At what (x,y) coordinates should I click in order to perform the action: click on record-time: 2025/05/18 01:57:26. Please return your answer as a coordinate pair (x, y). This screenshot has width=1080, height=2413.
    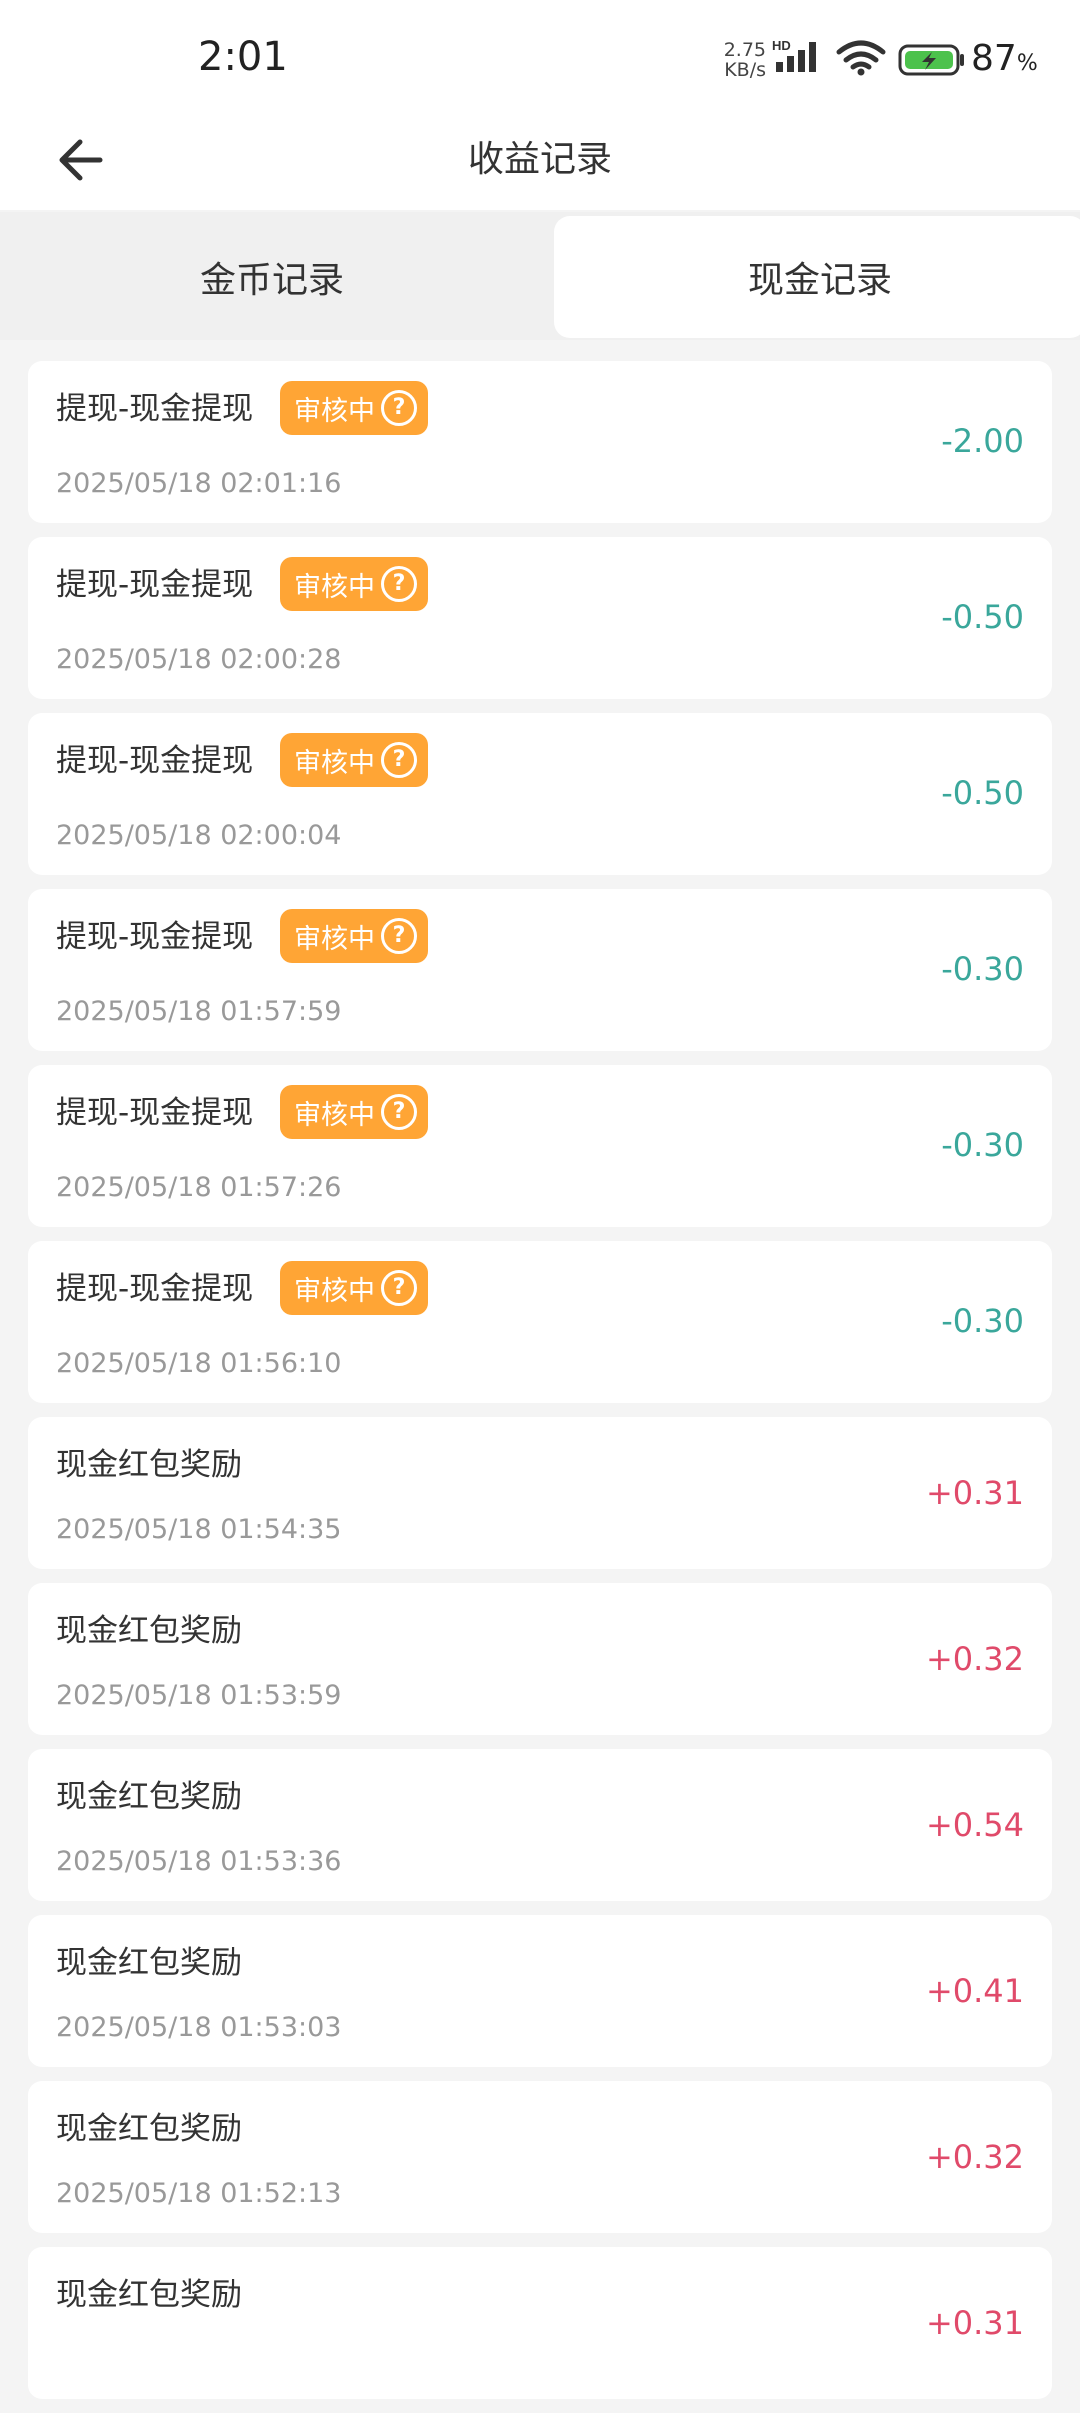
    Looking at the image, I should click on (199, 1187).